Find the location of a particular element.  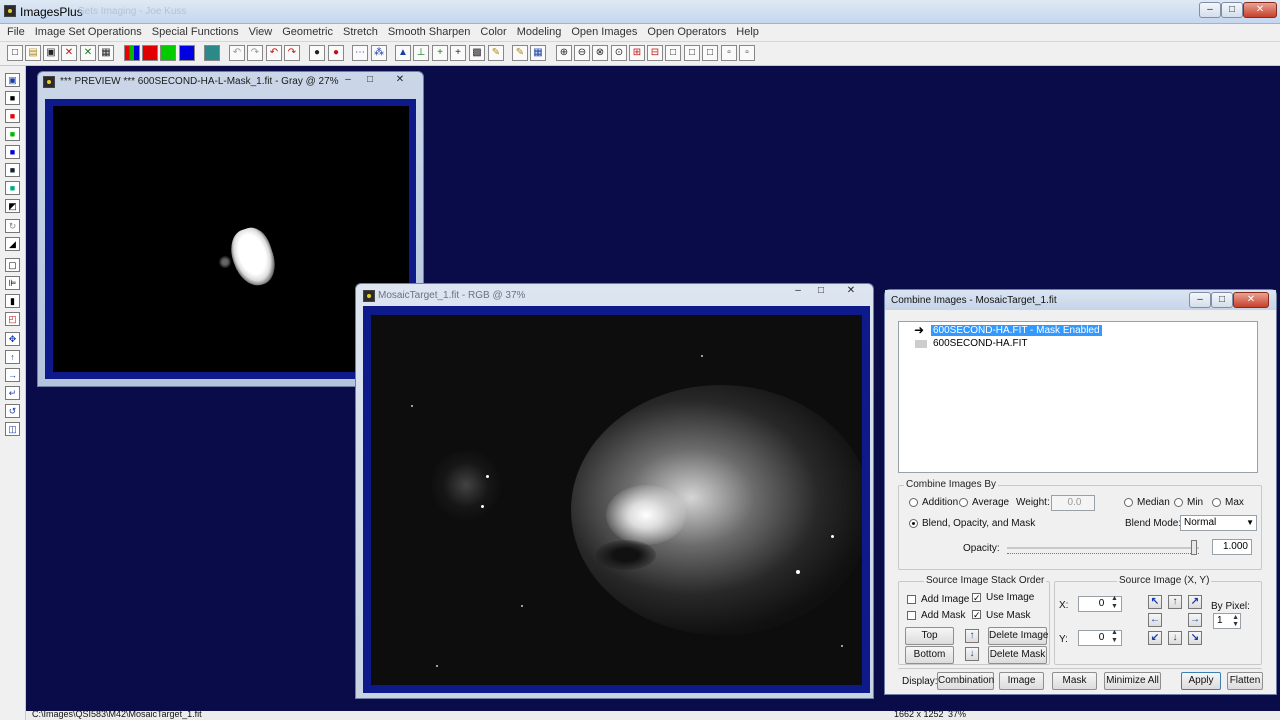

weight-field: 0.0 is located at coordinates (1073, 503).